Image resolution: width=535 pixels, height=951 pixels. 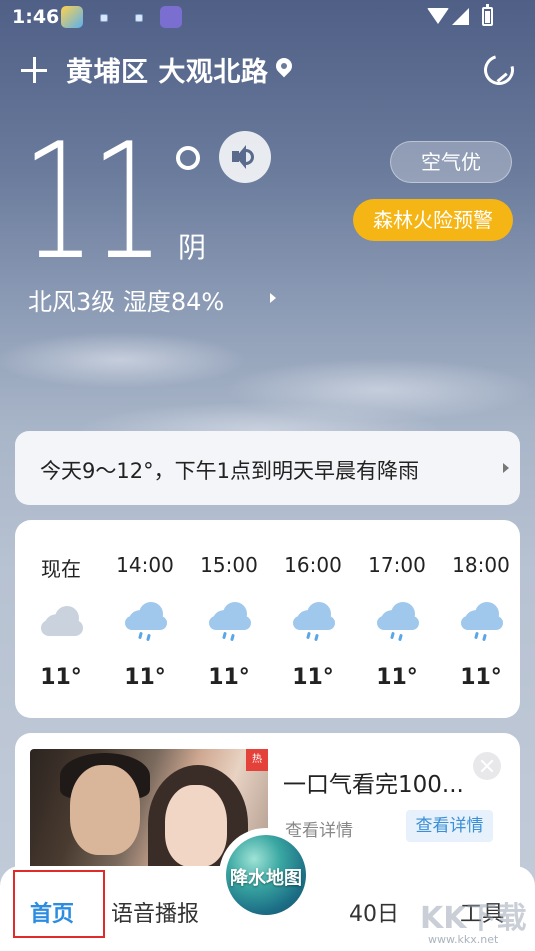 I want to click on air-quality-badge: 空气优, so click(x=451, y=162).